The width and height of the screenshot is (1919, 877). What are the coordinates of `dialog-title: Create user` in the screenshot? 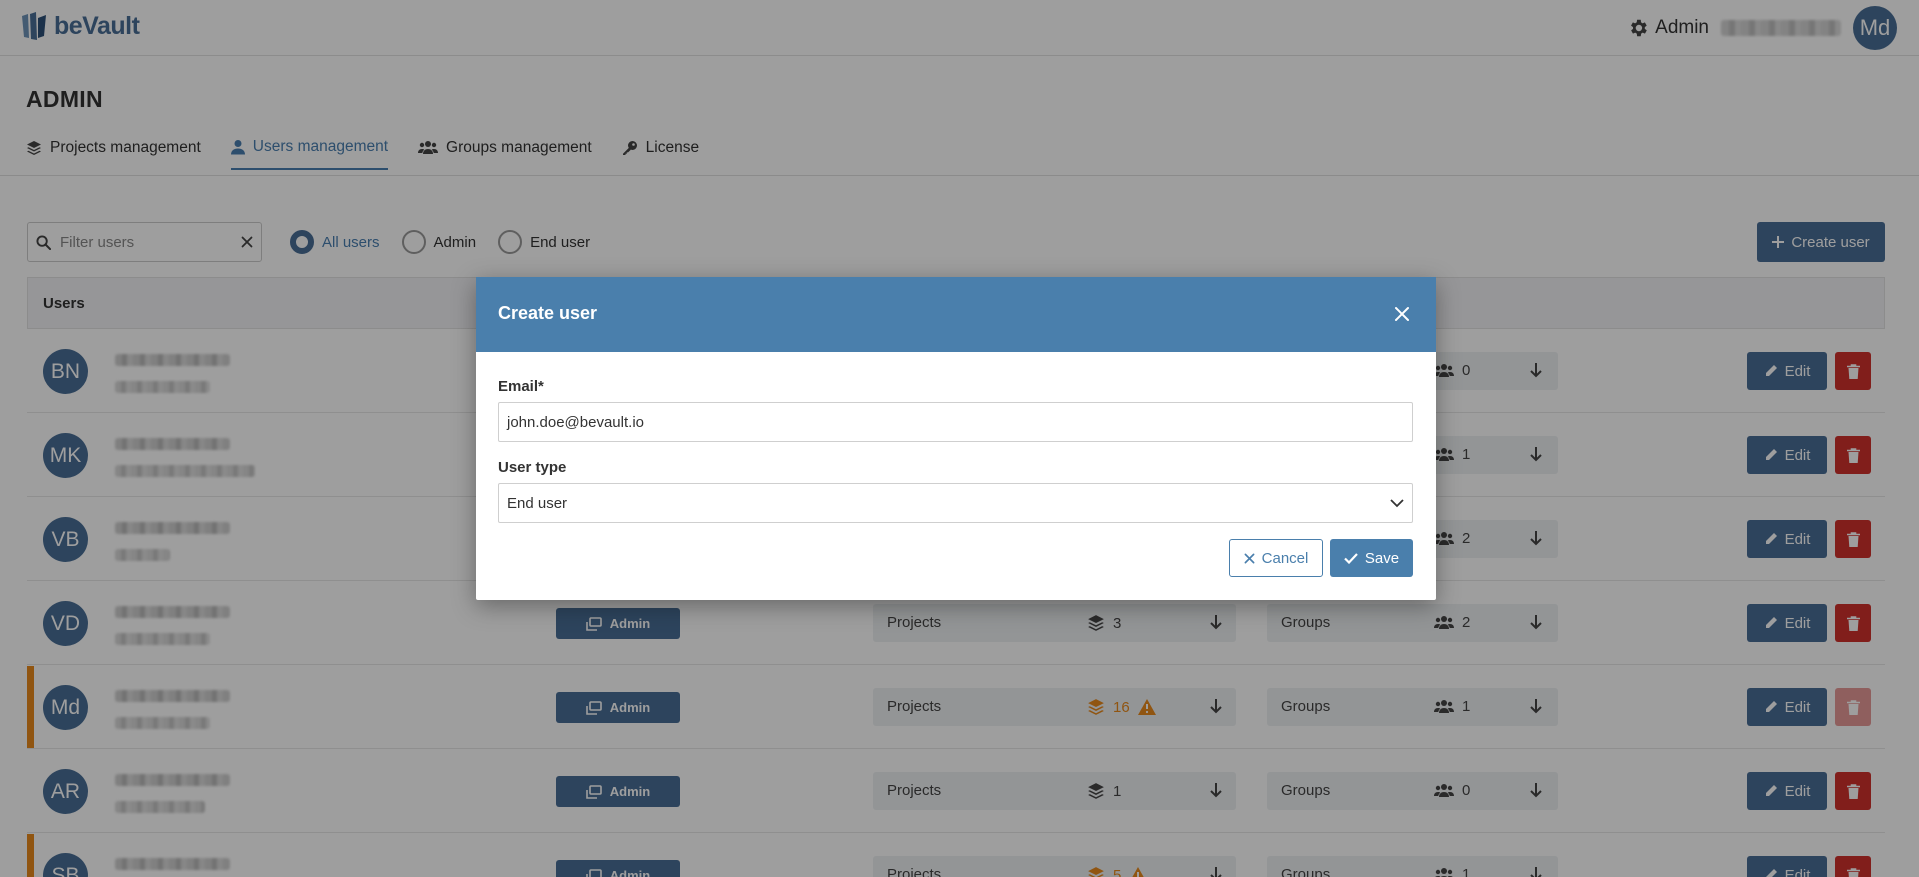 It's located at (548, 313).